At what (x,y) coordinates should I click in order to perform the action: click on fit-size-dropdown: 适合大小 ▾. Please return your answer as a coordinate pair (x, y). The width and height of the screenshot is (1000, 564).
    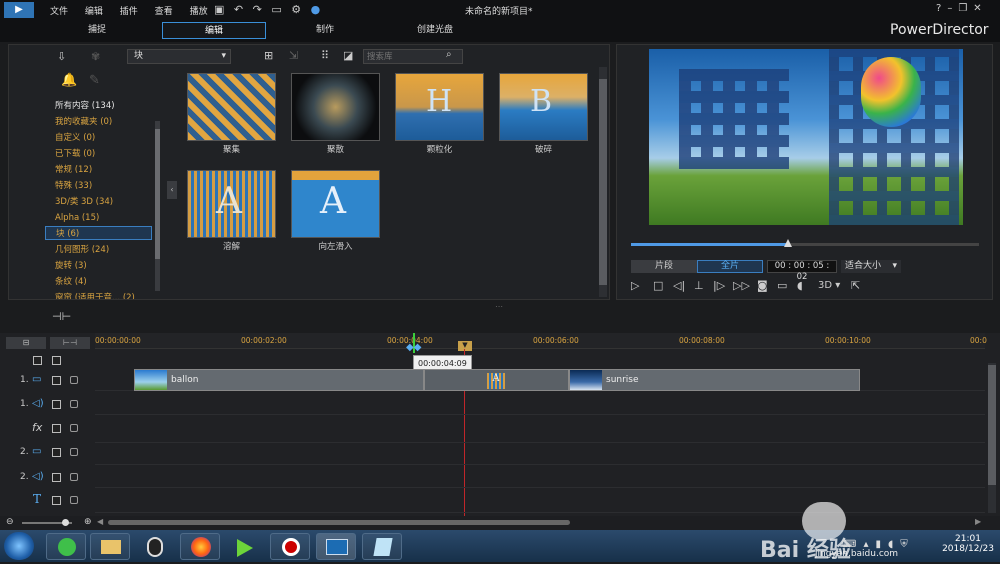
    Looking at the image, I should click on (871, 266).